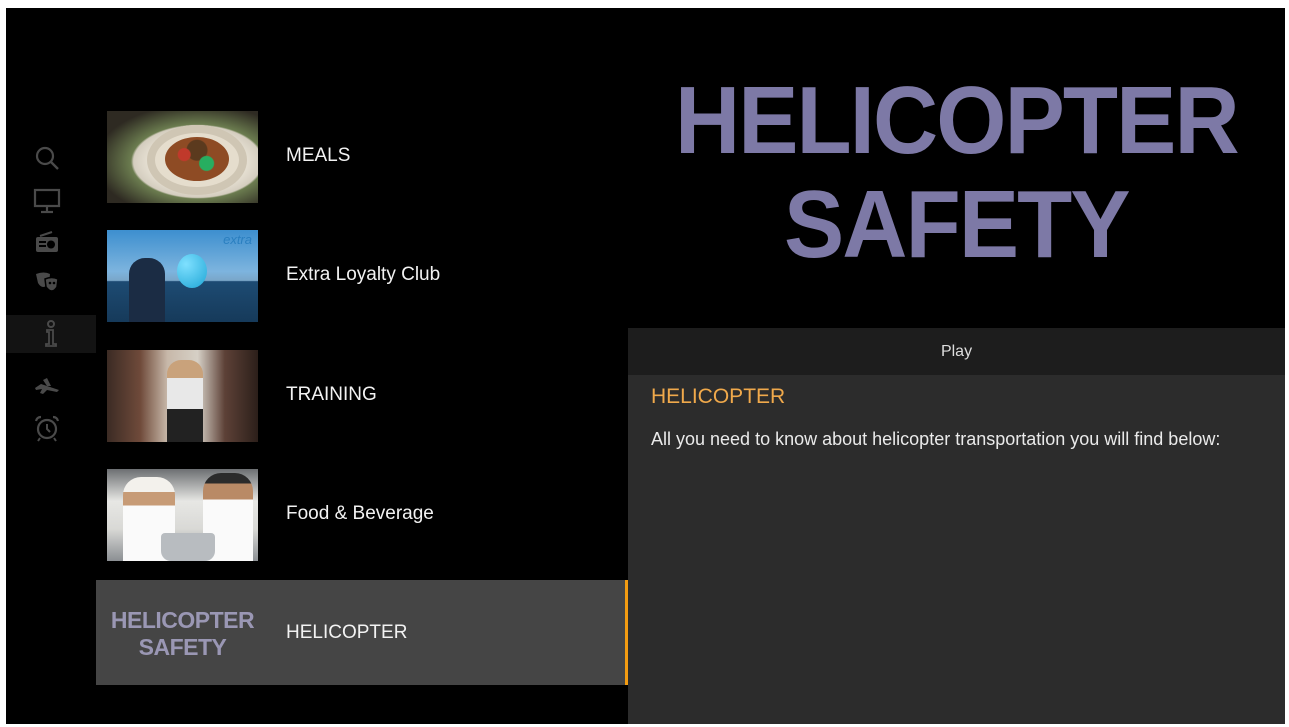 This screenshot has width=1289, height=727. I want to click on thumbnail-title-line2: SAFETY, so click(182, 647).